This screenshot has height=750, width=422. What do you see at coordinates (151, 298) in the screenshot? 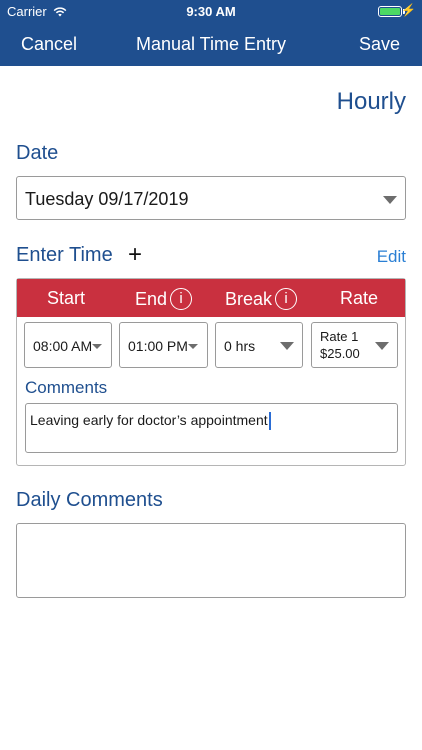
I see `column-end-label: End` at bounding box center [151, 298].